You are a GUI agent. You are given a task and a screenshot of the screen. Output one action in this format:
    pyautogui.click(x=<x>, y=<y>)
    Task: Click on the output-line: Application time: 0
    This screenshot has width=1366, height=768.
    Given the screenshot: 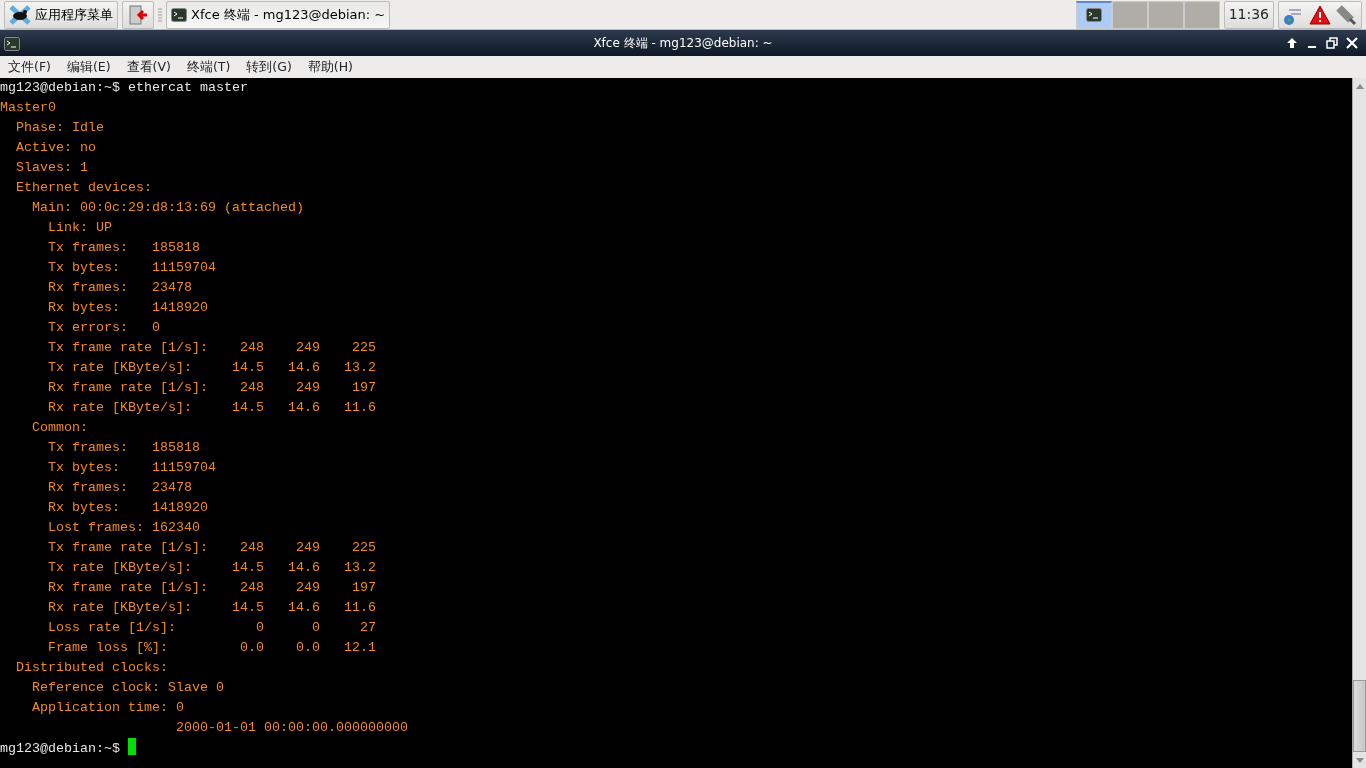 What is the action you would take?
    pyautogui.click(x=107, y=707)
    